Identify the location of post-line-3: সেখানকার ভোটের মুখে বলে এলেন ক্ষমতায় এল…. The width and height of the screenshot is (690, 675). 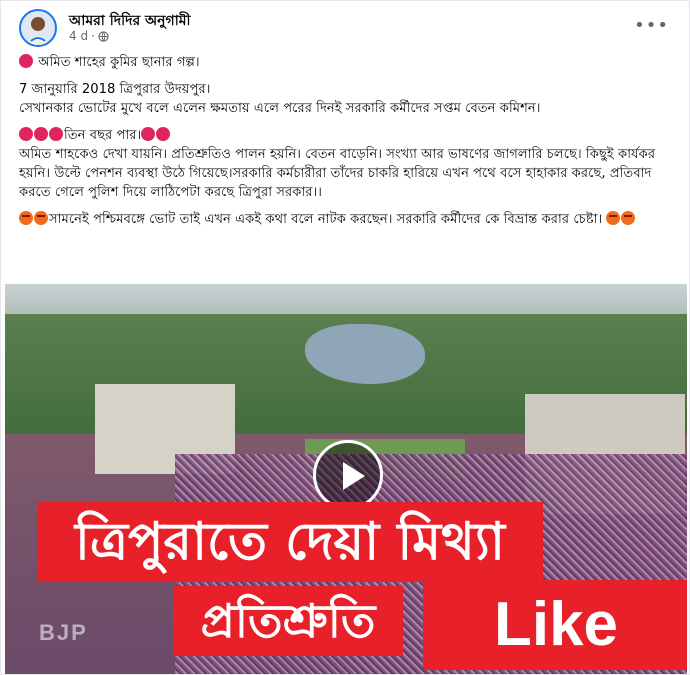
(280, 108).